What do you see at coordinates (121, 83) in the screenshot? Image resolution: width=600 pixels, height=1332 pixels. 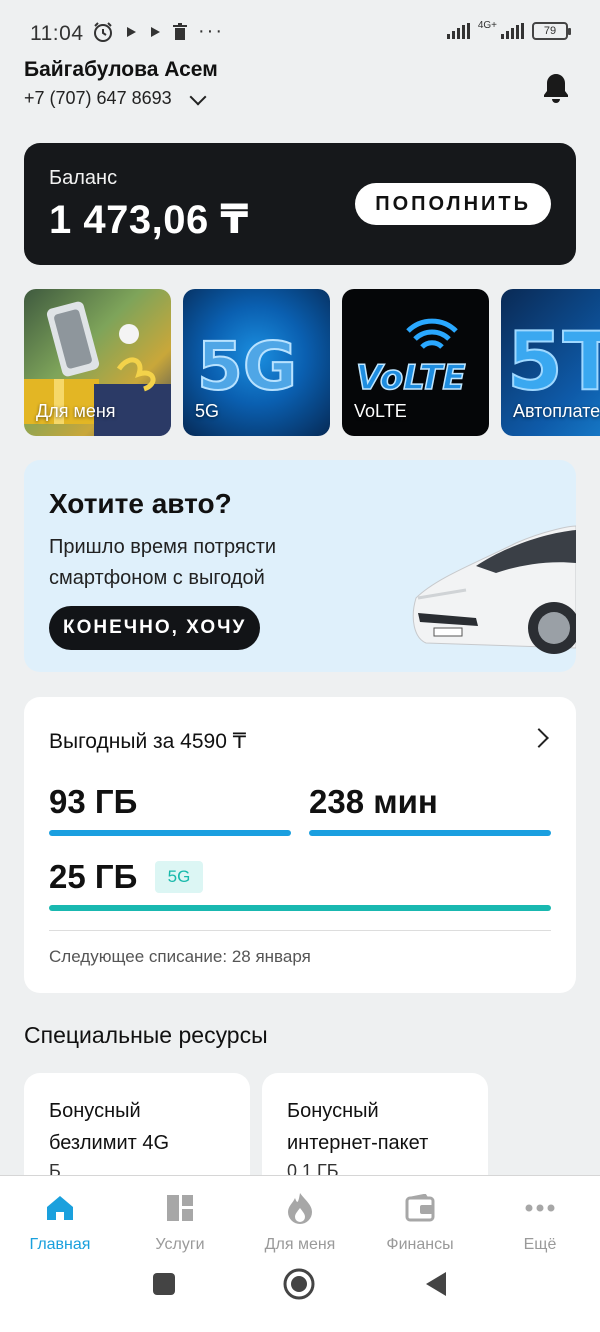 I see `account-header: Байгабулова Асем +7 (707) 647 8693` at bounding box center [121, 83].